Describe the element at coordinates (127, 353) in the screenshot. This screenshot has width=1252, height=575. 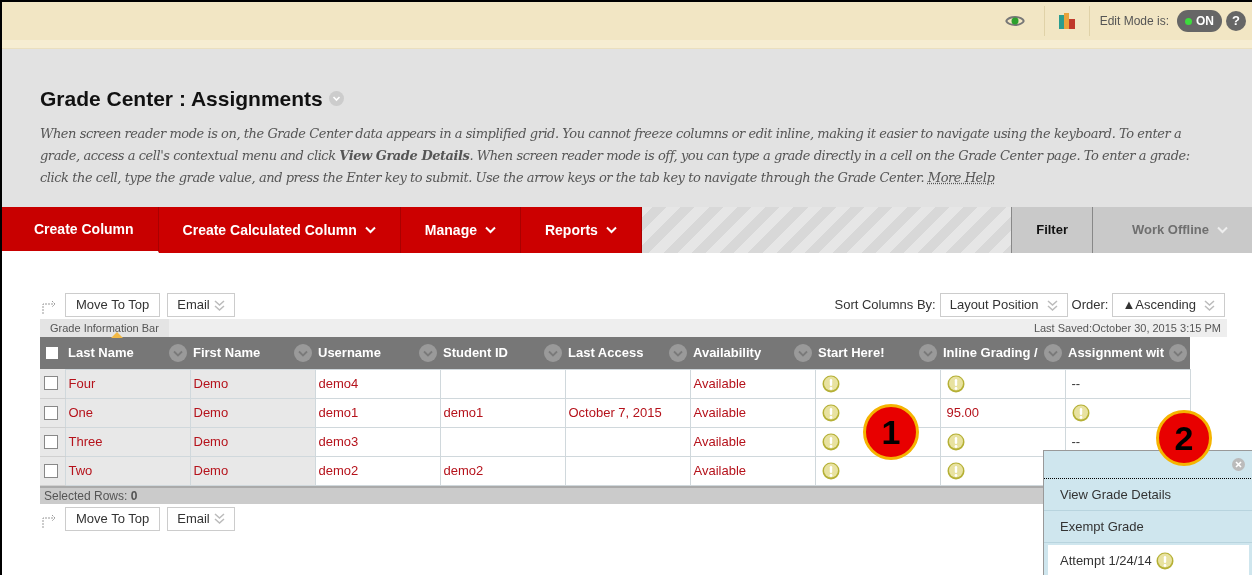
I see `column-header: Last Name` at that location.